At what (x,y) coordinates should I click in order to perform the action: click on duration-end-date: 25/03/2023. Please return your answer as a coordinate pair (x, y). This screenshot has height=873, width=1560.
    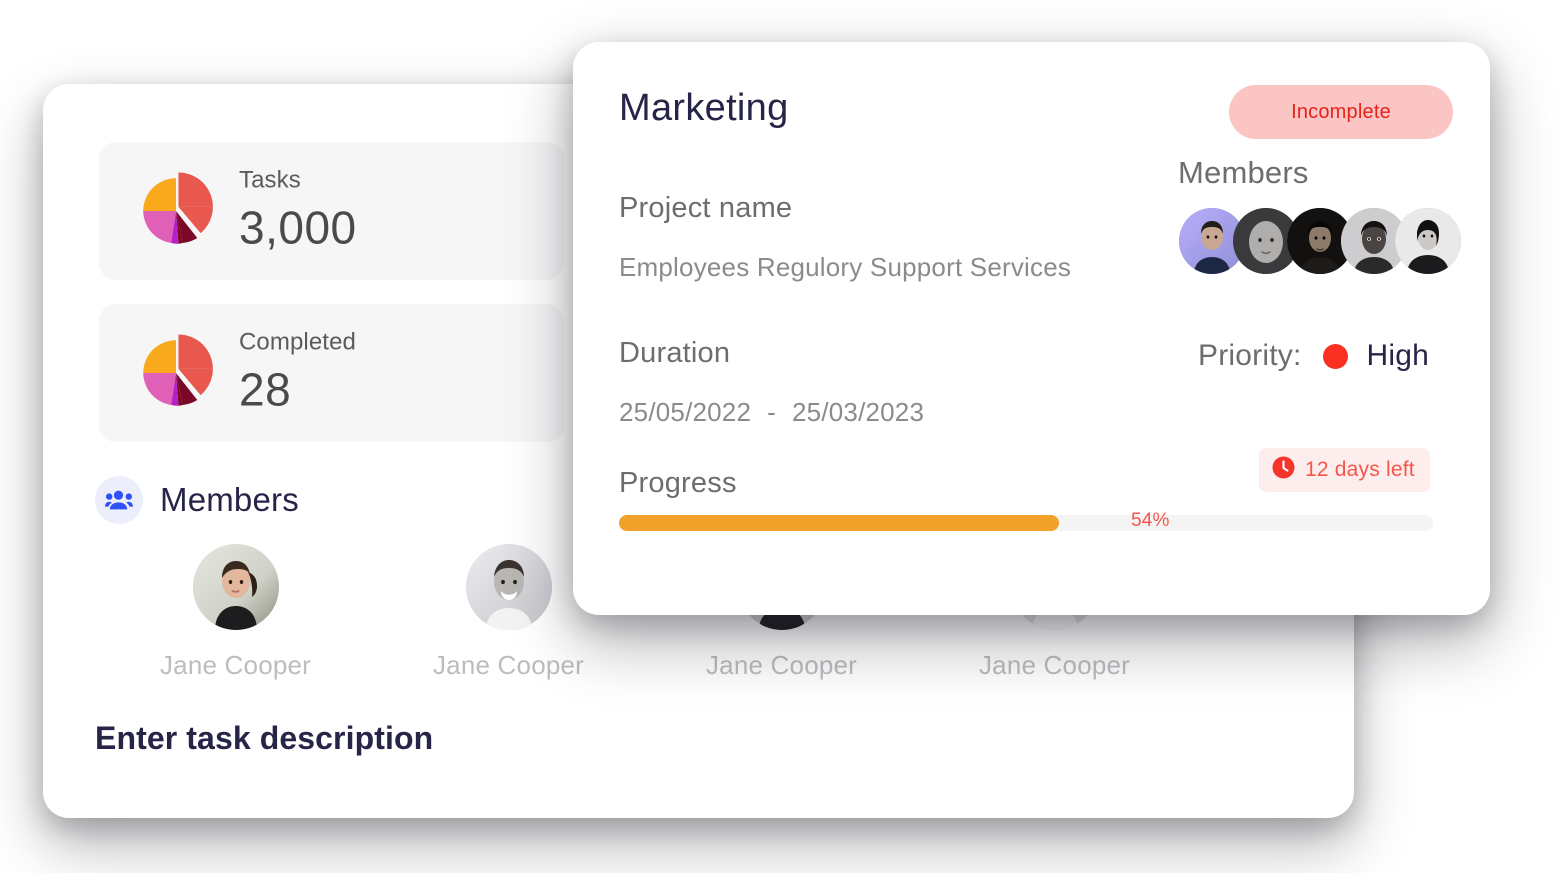
    Looking at the image, I should click on (858, 412).